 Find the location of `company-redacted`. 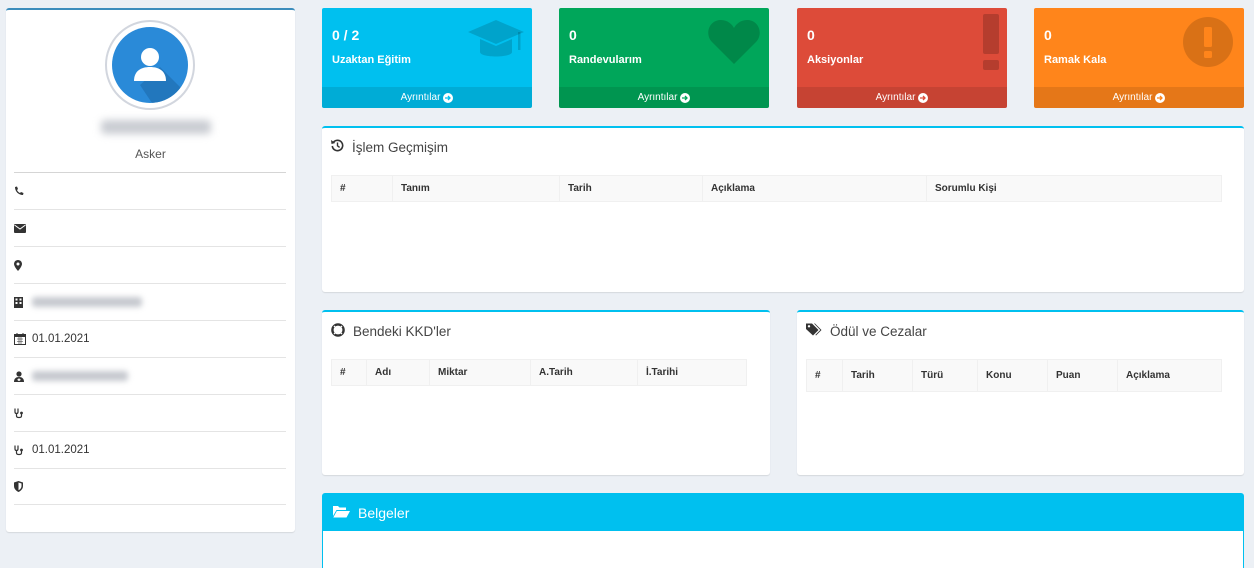

company-redacted is located at coordinates (87, 302).